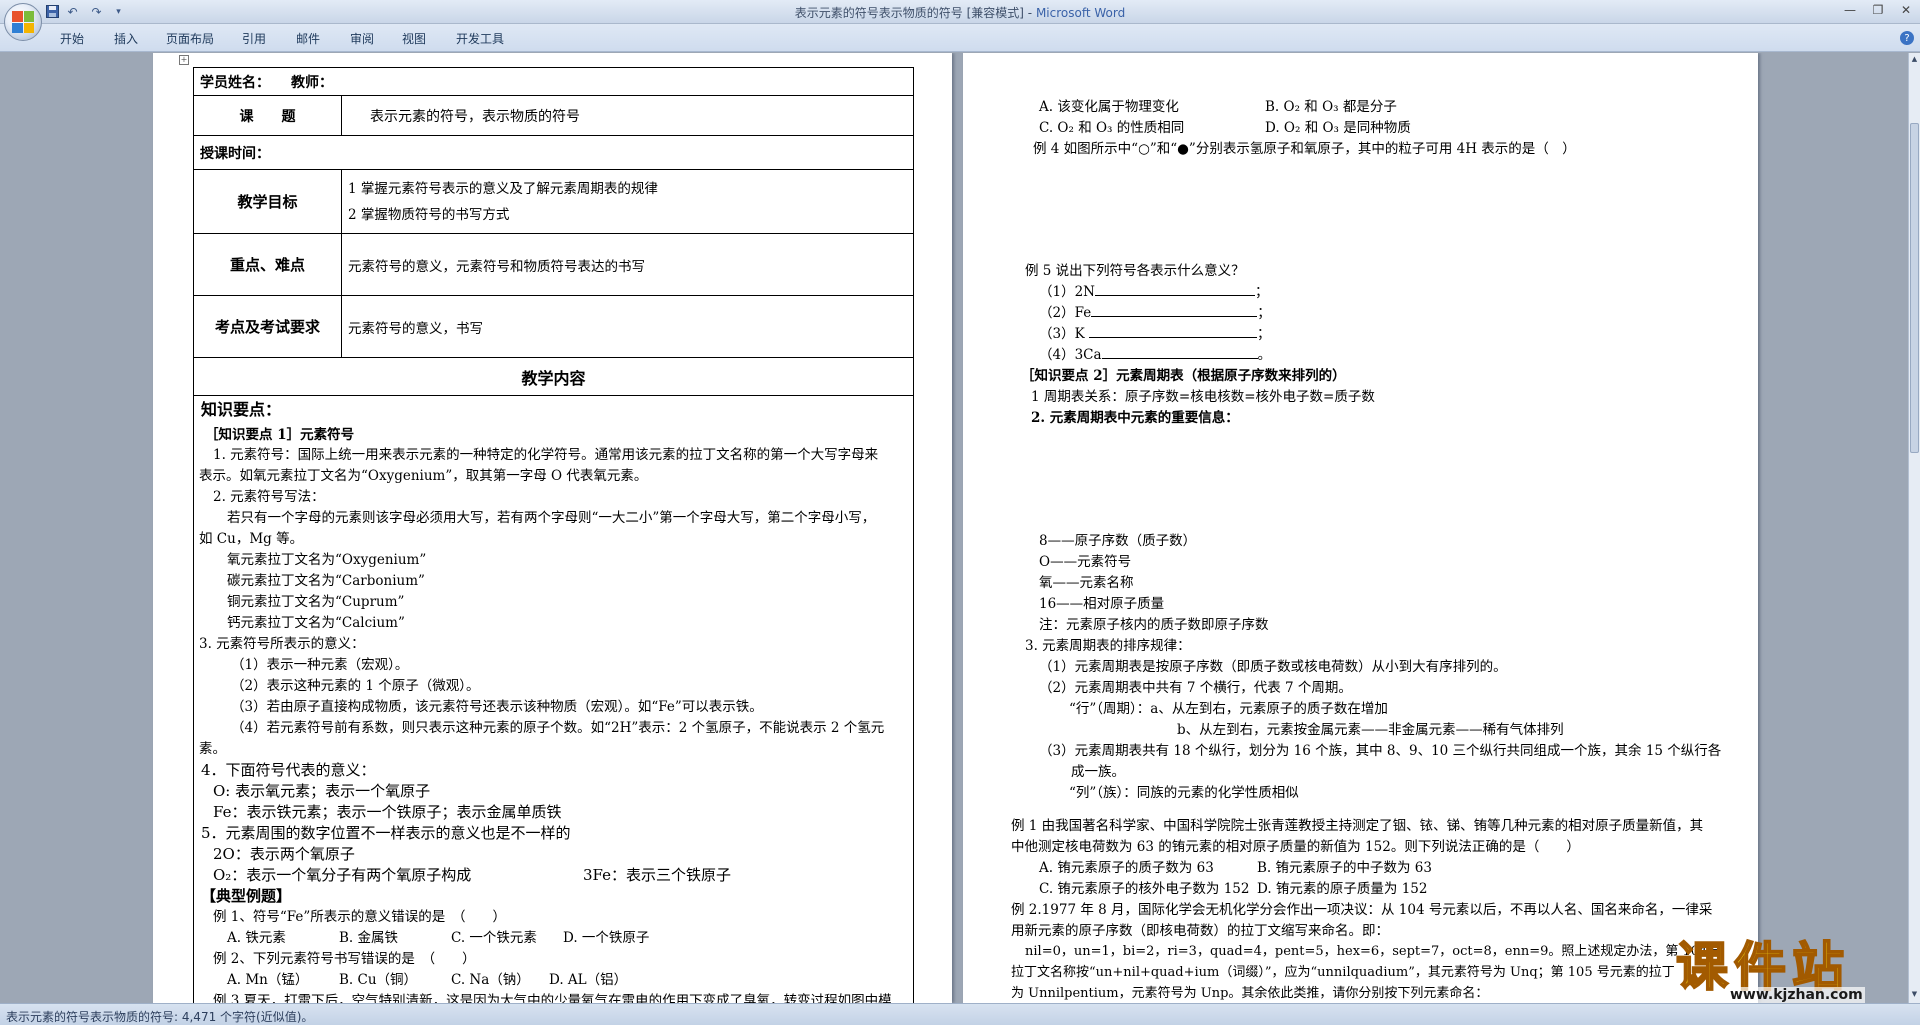 This screenshot has width=1920, height=1025. Describe the element at coordinates (960, 38) in the screenshot. I see `ribbon-tabs: 开始 插入 页面布局 引用 邮件 审阅 视图 开发工具 ?` at that location.